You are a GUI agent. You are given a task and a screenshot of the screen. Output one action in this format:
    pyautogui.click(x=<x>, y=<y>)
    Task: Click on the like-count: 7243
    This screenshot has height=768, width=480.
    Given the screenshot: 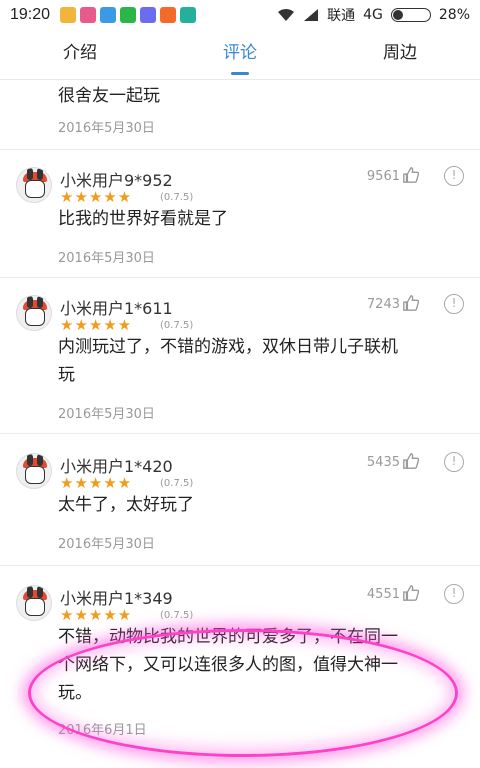 What is the action you would take?
    pyautogui.click(x=383, y=304)
    